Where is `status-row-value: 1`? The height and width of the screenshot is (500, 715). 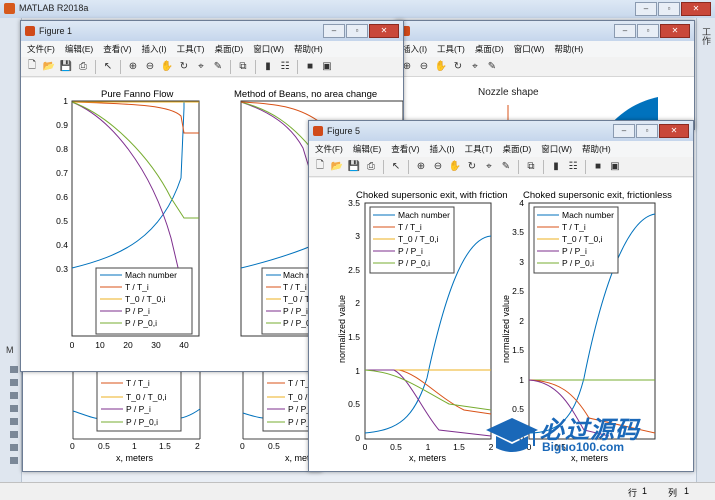 status-row-value: 1 is located at coordinates (645, 491).